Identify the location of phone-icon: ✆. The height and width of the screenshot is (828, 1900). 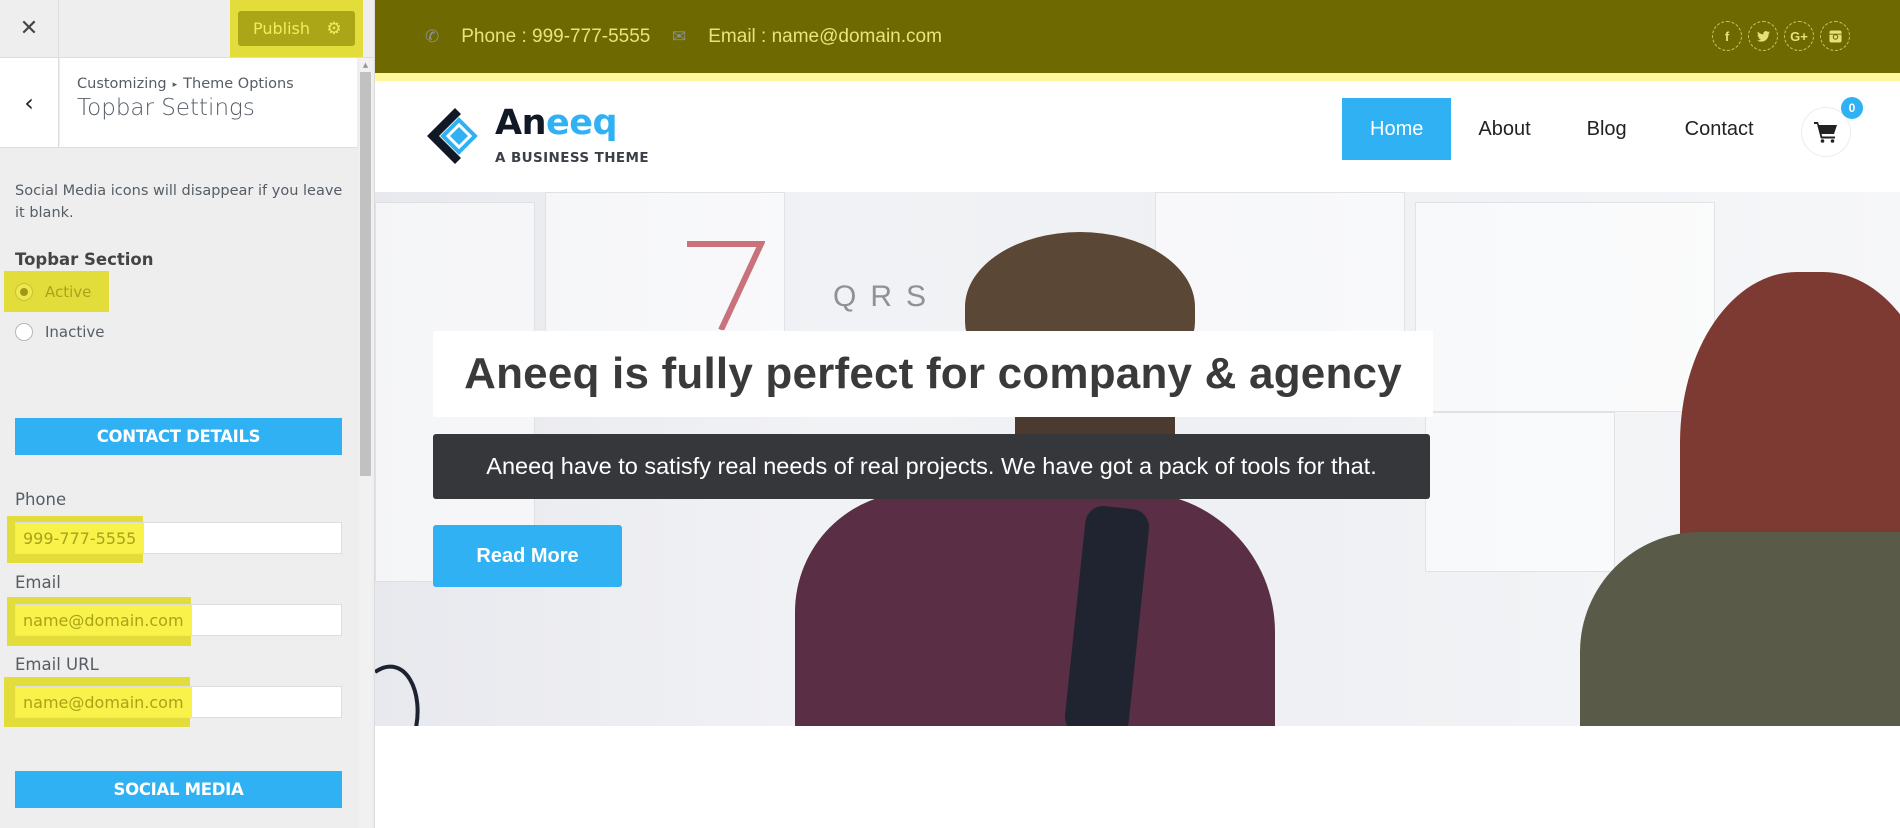
(432, 36).